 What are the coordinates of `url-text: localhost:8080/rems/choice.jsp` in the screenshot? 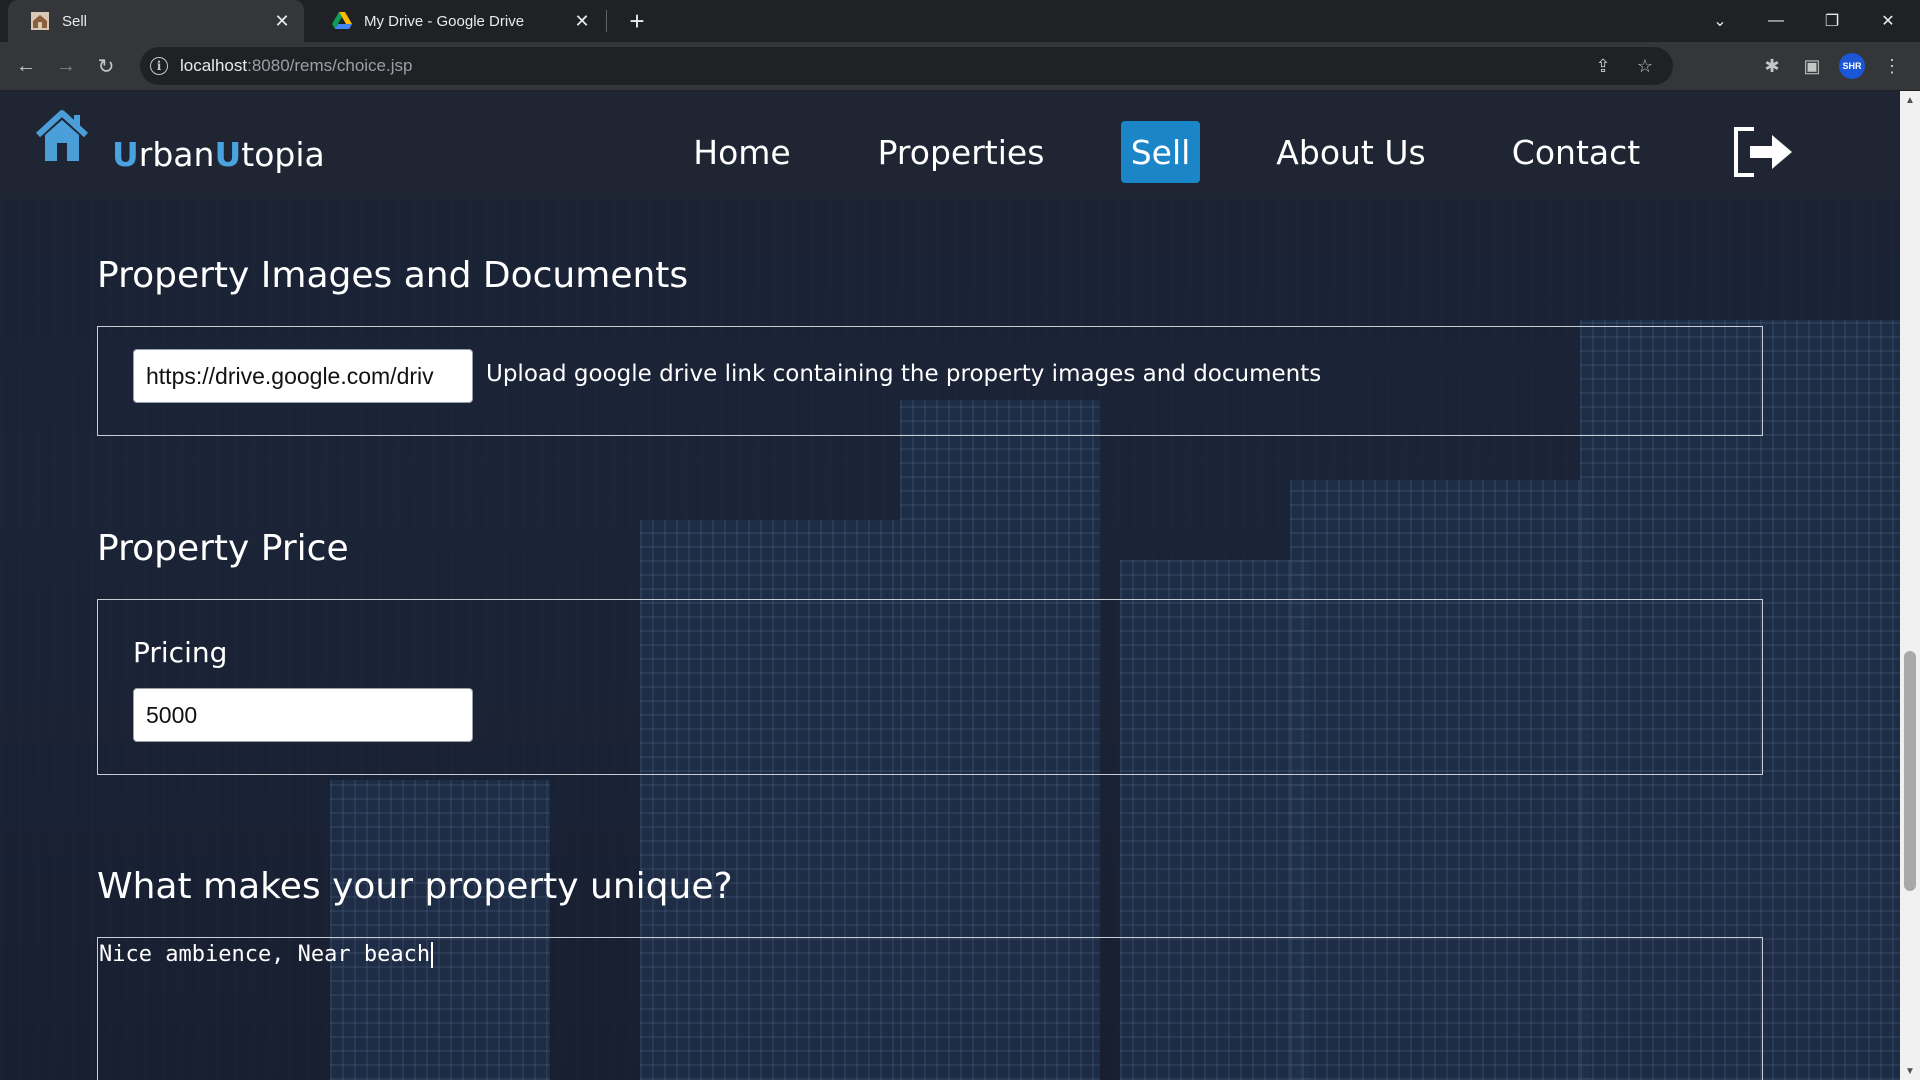 It's located at (296, 65).